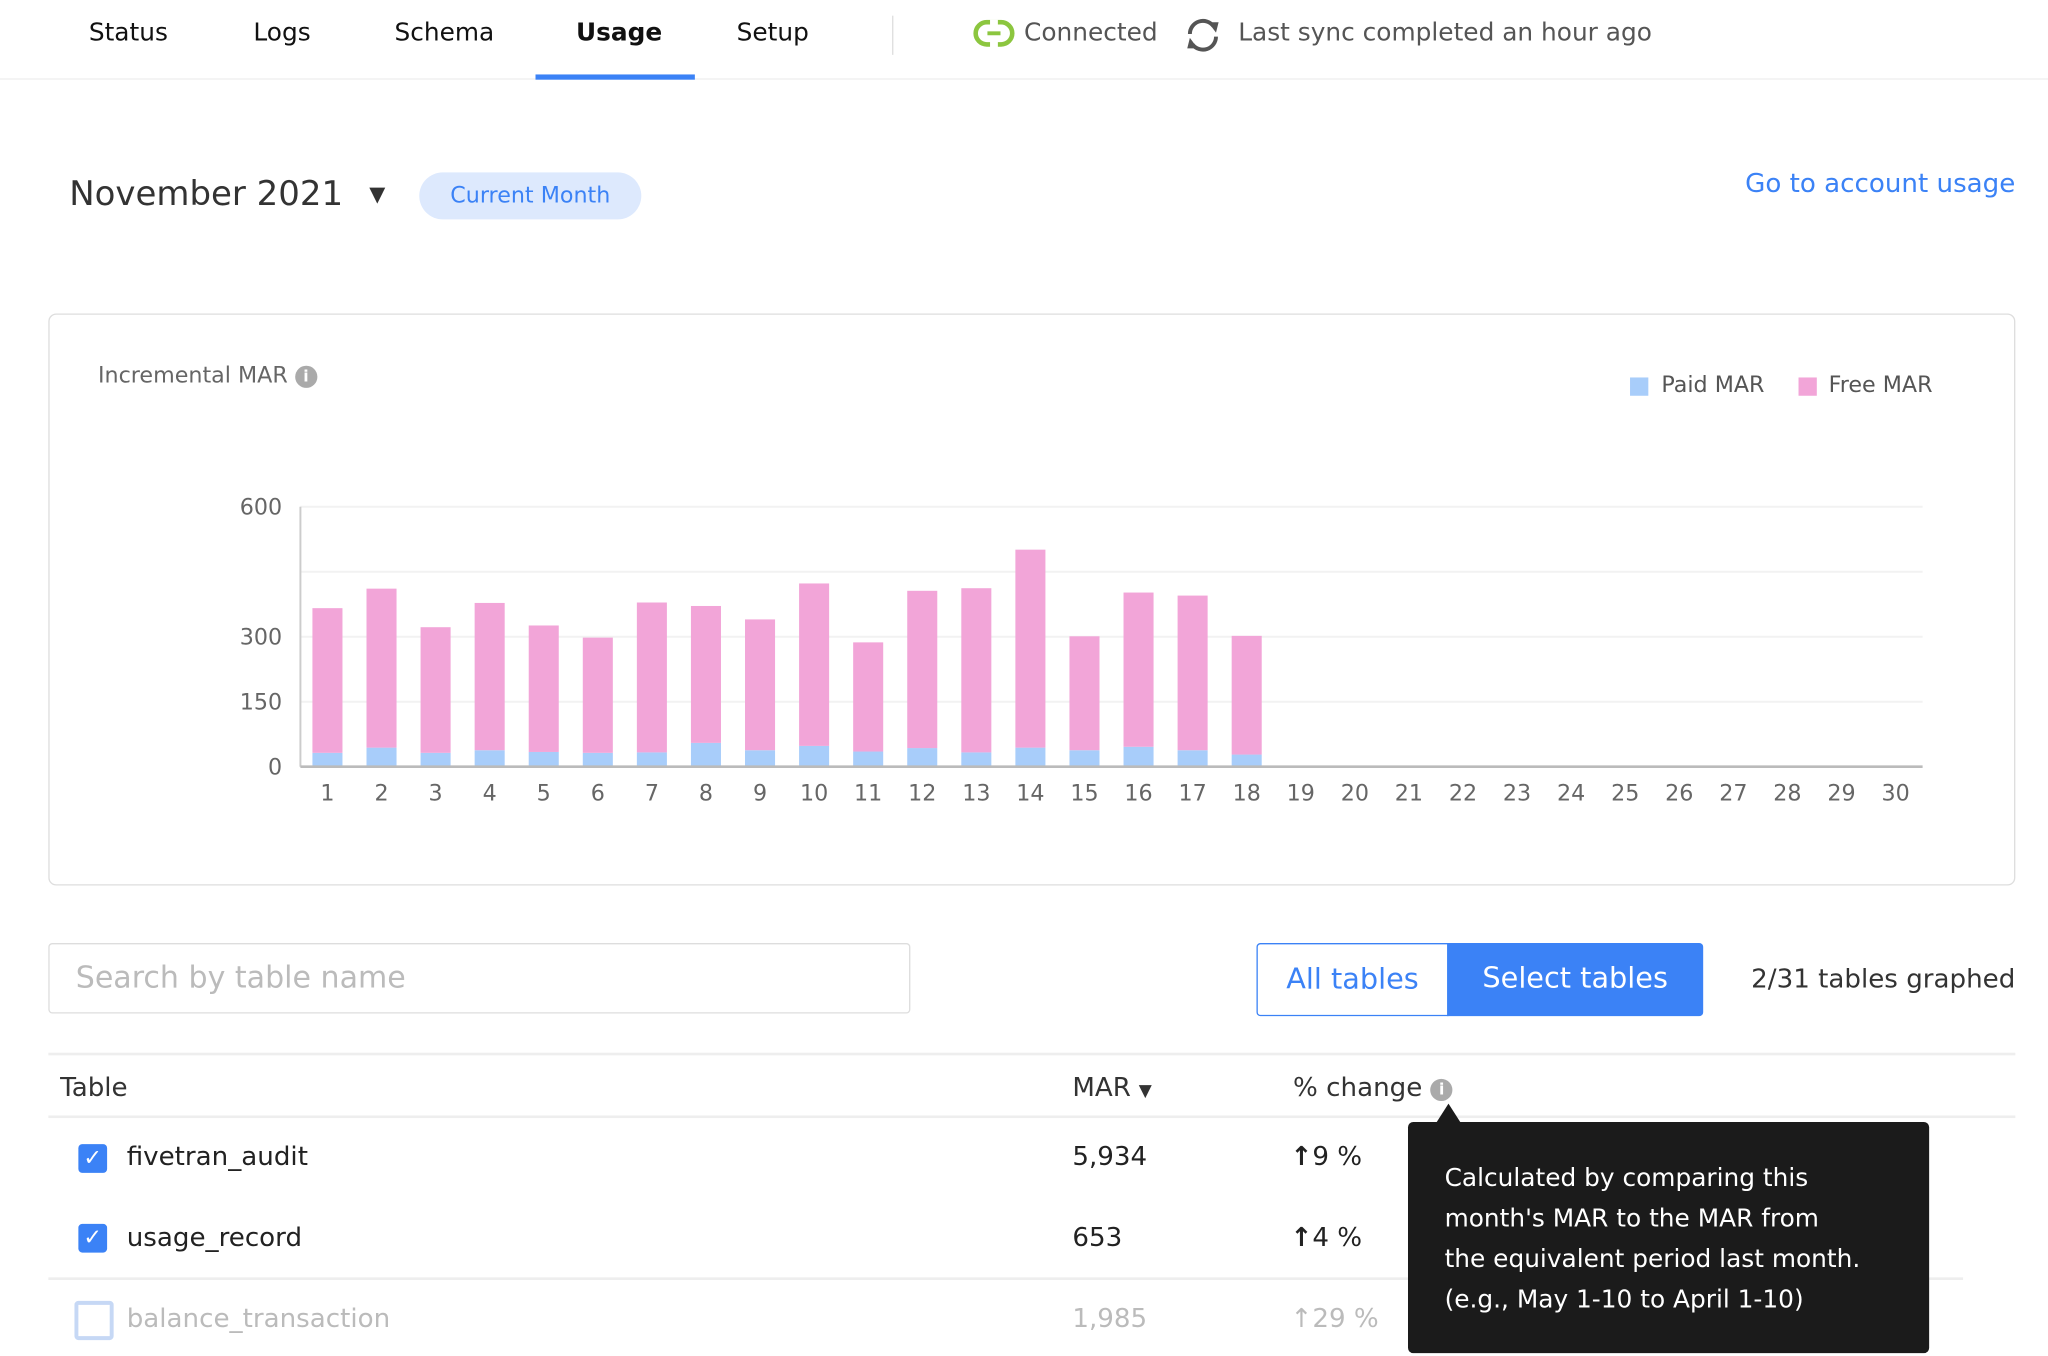  Describe the element at coordinates (1575, 980) in the screenshot. I see `select-tables-button: Select tables` at that location.